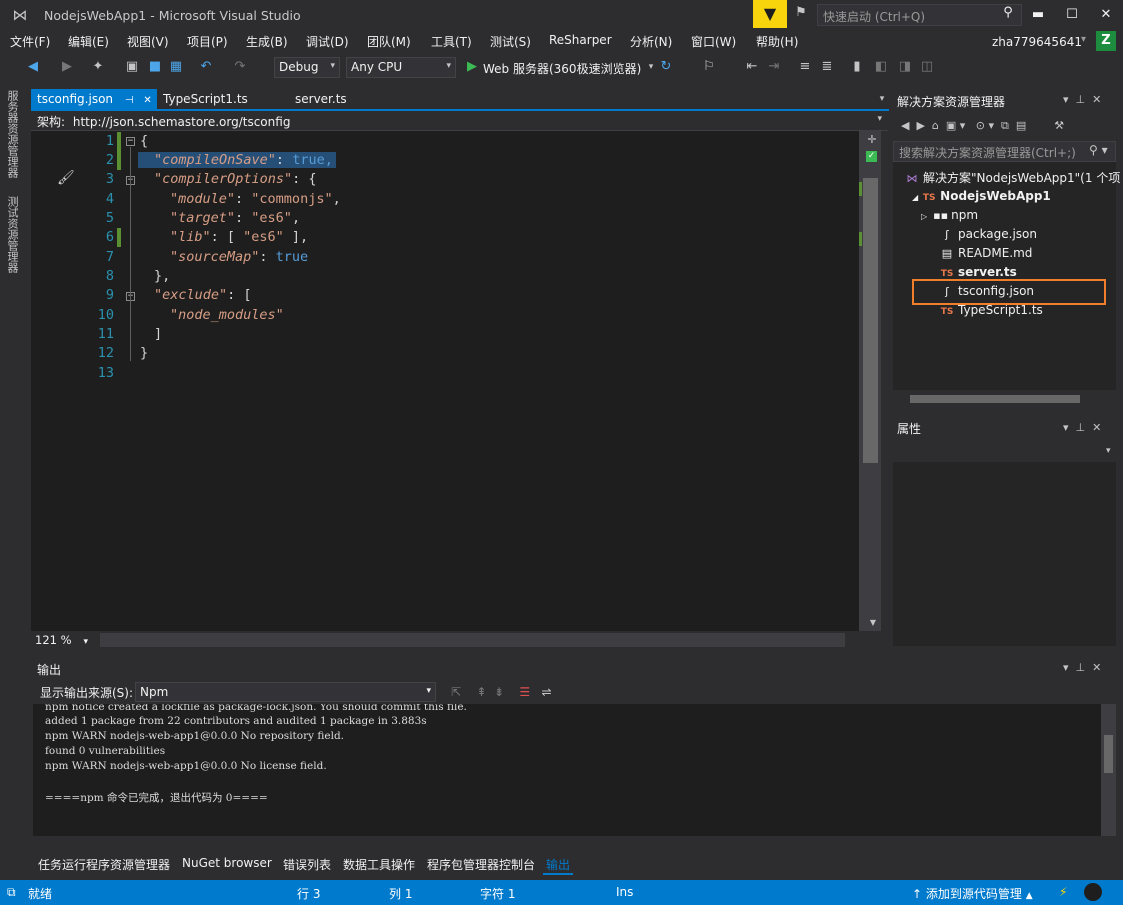 The height and width of the screenshot is (905, 1123). Describe the element at coordinates (777, 41) in the screenshot. I see `menu-help: 帮助(H)` at that location.